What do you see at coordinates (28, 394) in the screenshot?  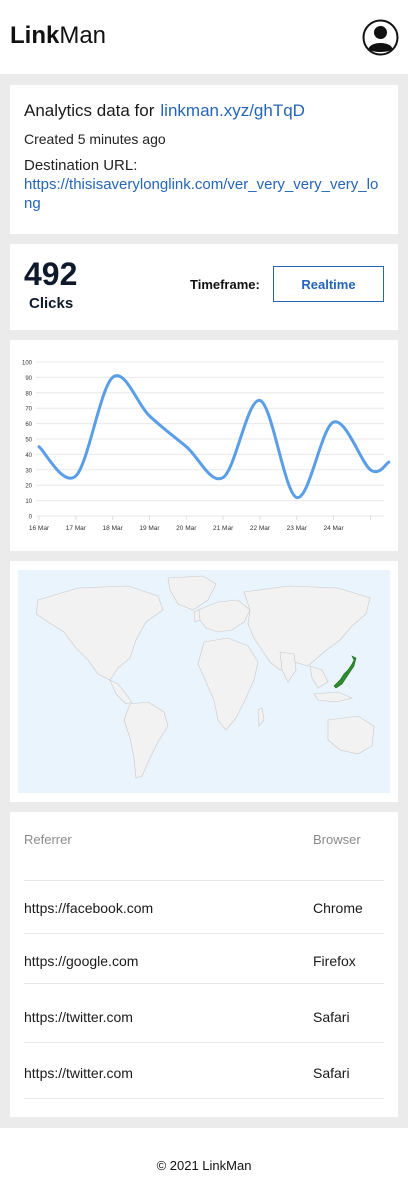 I see `y-tick-label: 80` at bounding box center [28, 394].